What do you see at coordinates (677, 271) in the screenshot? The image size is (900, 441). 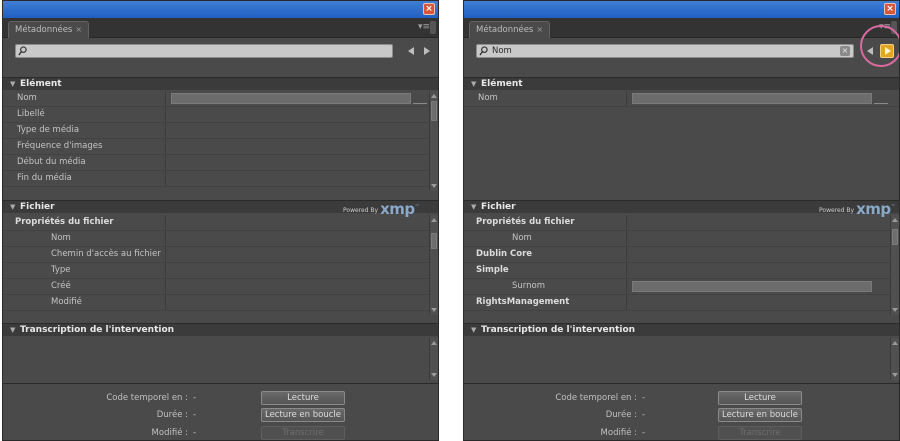 I see `metadata-row: Simple` at bounding box center [677, 271].